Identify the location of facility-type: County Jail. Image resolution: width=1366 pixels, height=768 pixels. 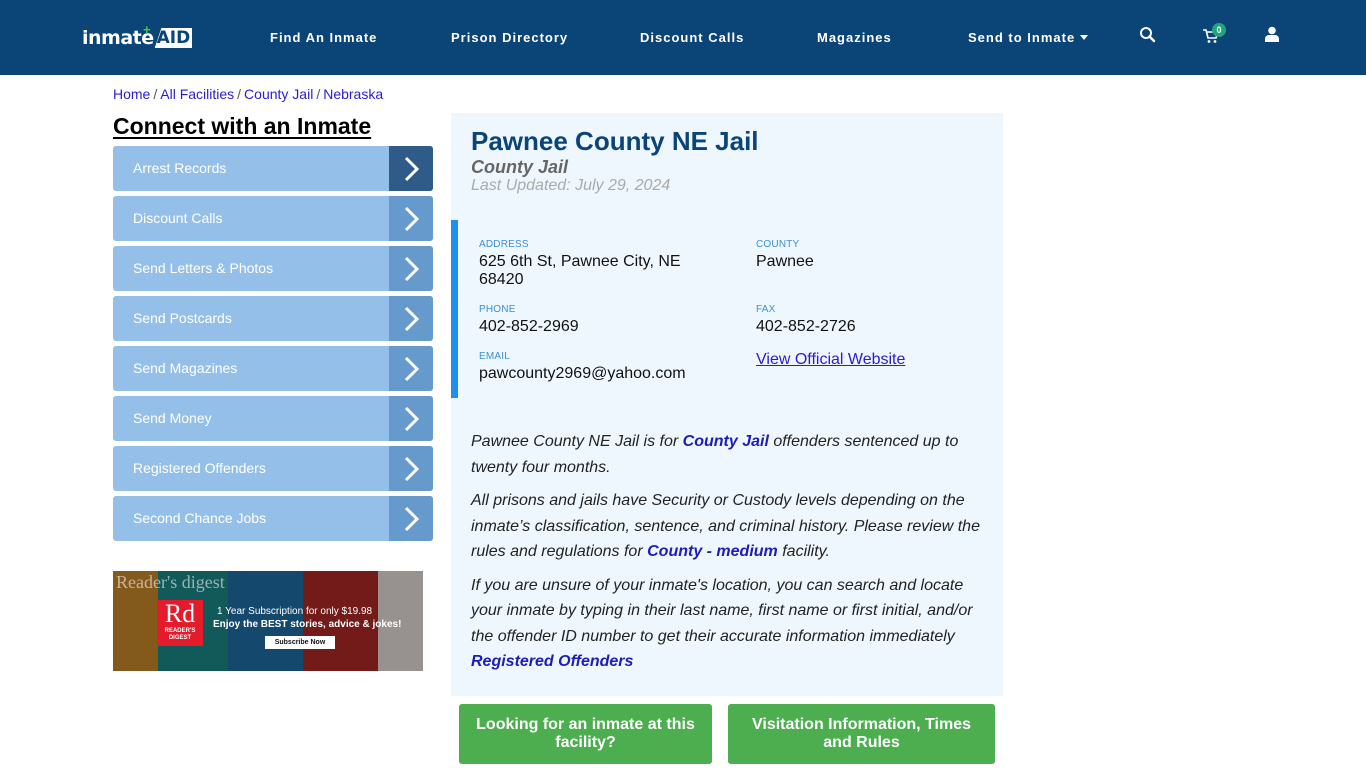
(520, 167).